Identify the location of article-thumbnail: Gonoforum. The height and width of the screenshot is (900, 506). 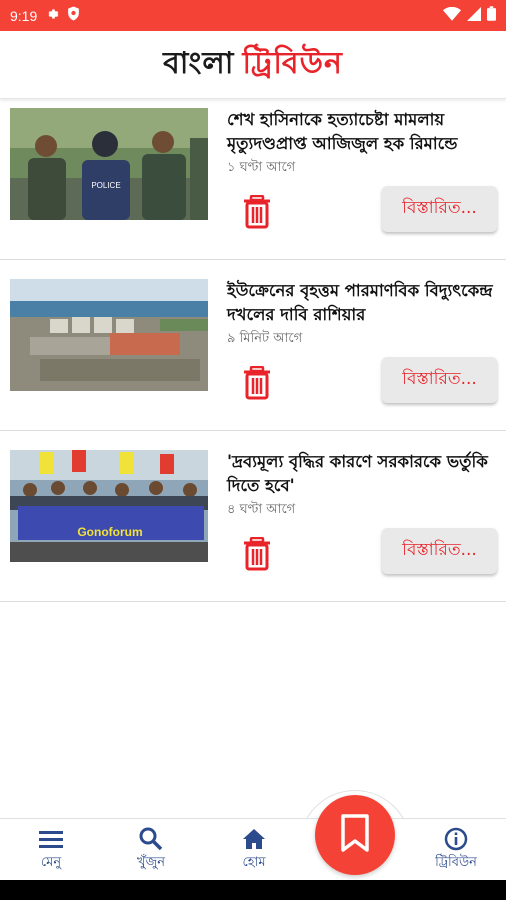
(109, 506).